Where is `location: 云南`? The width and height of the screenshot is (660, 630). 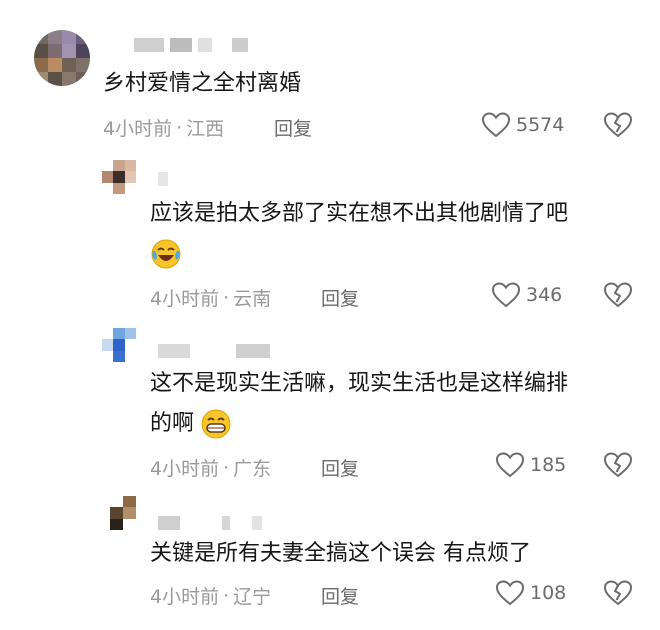
location: 云南 is located at coordinates (252, 299).